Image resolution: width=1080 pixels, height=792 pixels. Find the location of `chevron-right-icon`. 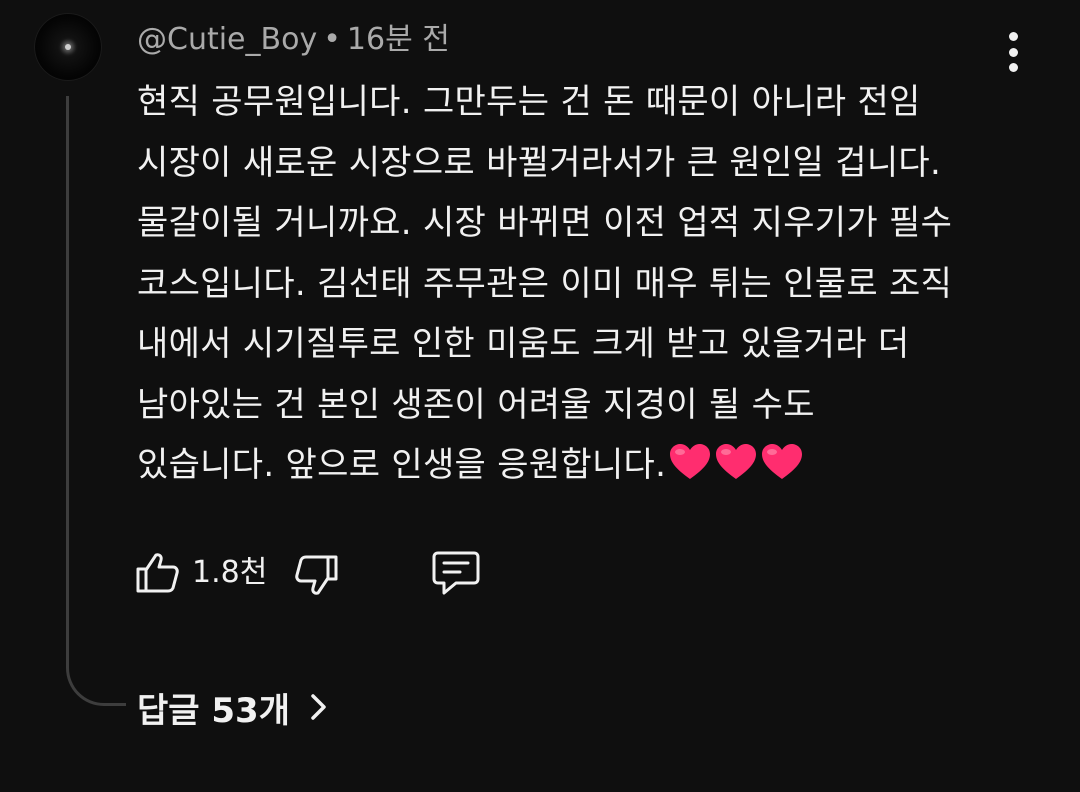

chevron-right-icon is located at coordinates (318, 707).